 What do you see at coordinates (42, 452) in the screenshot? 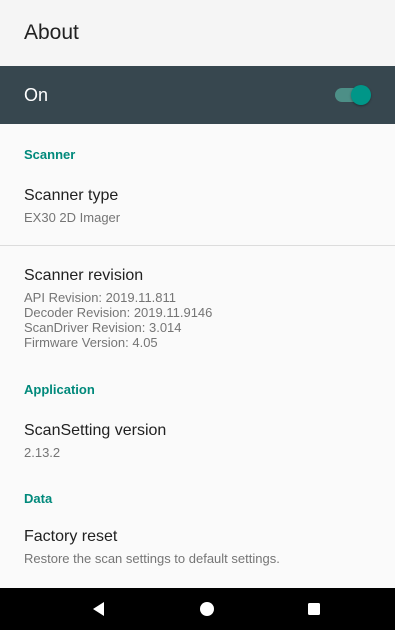
I see `pref-summary: 2.13.2` at bounding box center [42, 452].